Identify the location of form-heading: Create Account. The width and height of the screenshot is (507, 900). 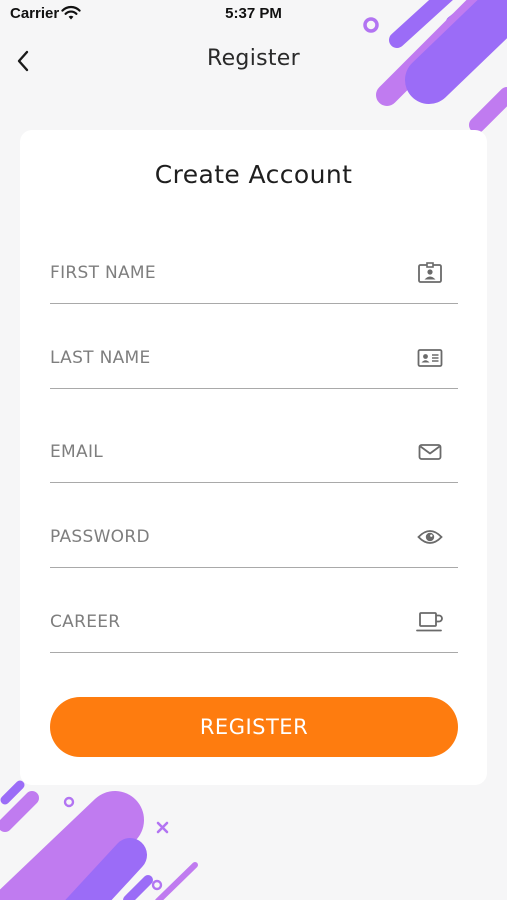
(253, 174).